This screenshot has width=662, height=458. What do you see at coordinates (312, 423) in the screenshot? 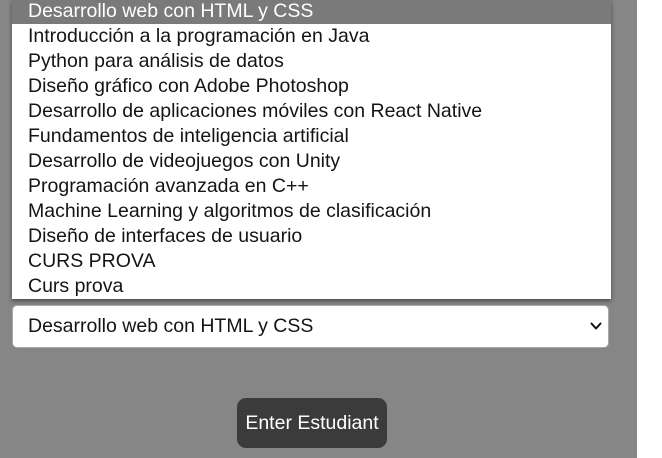
I see `enter-student-button: Enter Estudiant` at bounding box center [312, 423].